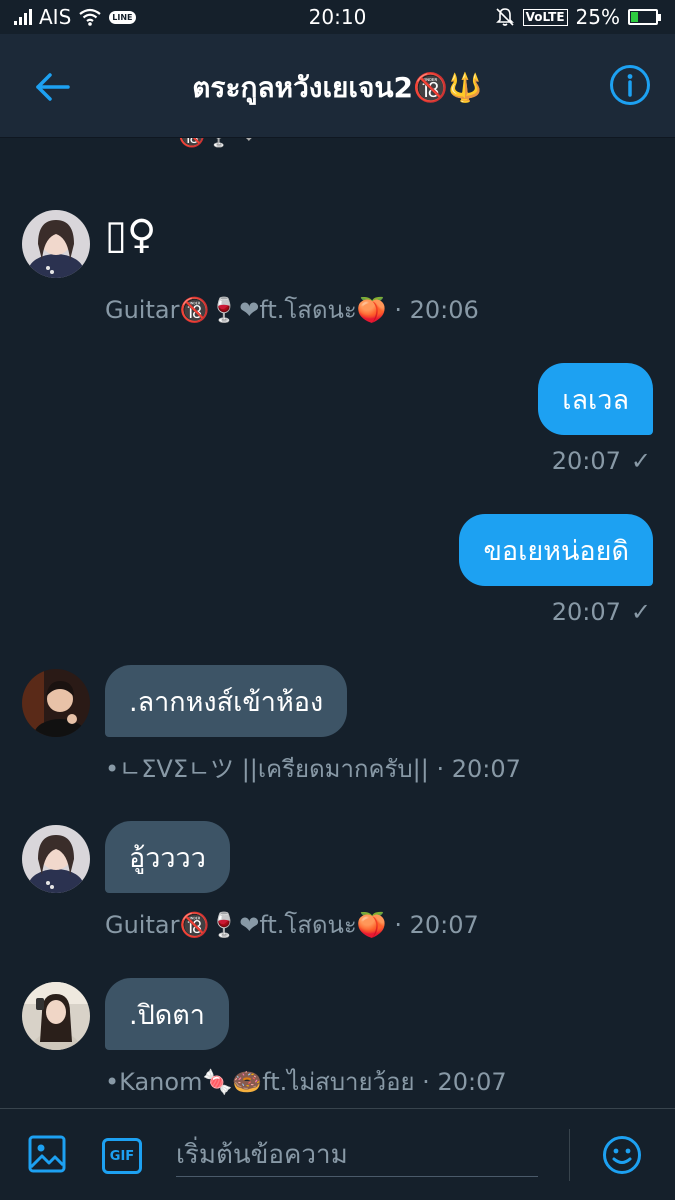 Image resolution: width=675 pixels, height=1200 pixels. Describe the element at coordinates (569, 1155) in the screenshot. I see `divider` at that location.